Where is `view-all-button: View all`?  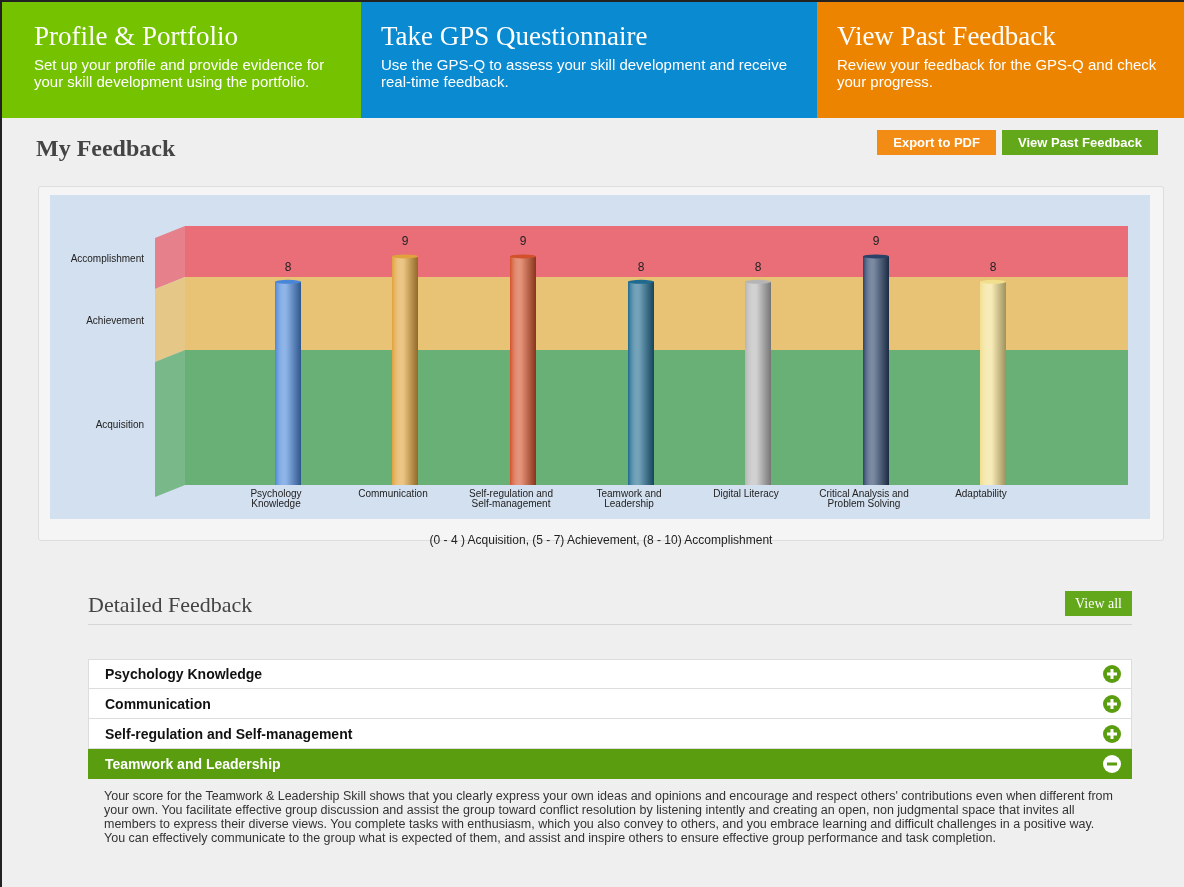
view-all-button: View all is located at coordinates (1098, 603).